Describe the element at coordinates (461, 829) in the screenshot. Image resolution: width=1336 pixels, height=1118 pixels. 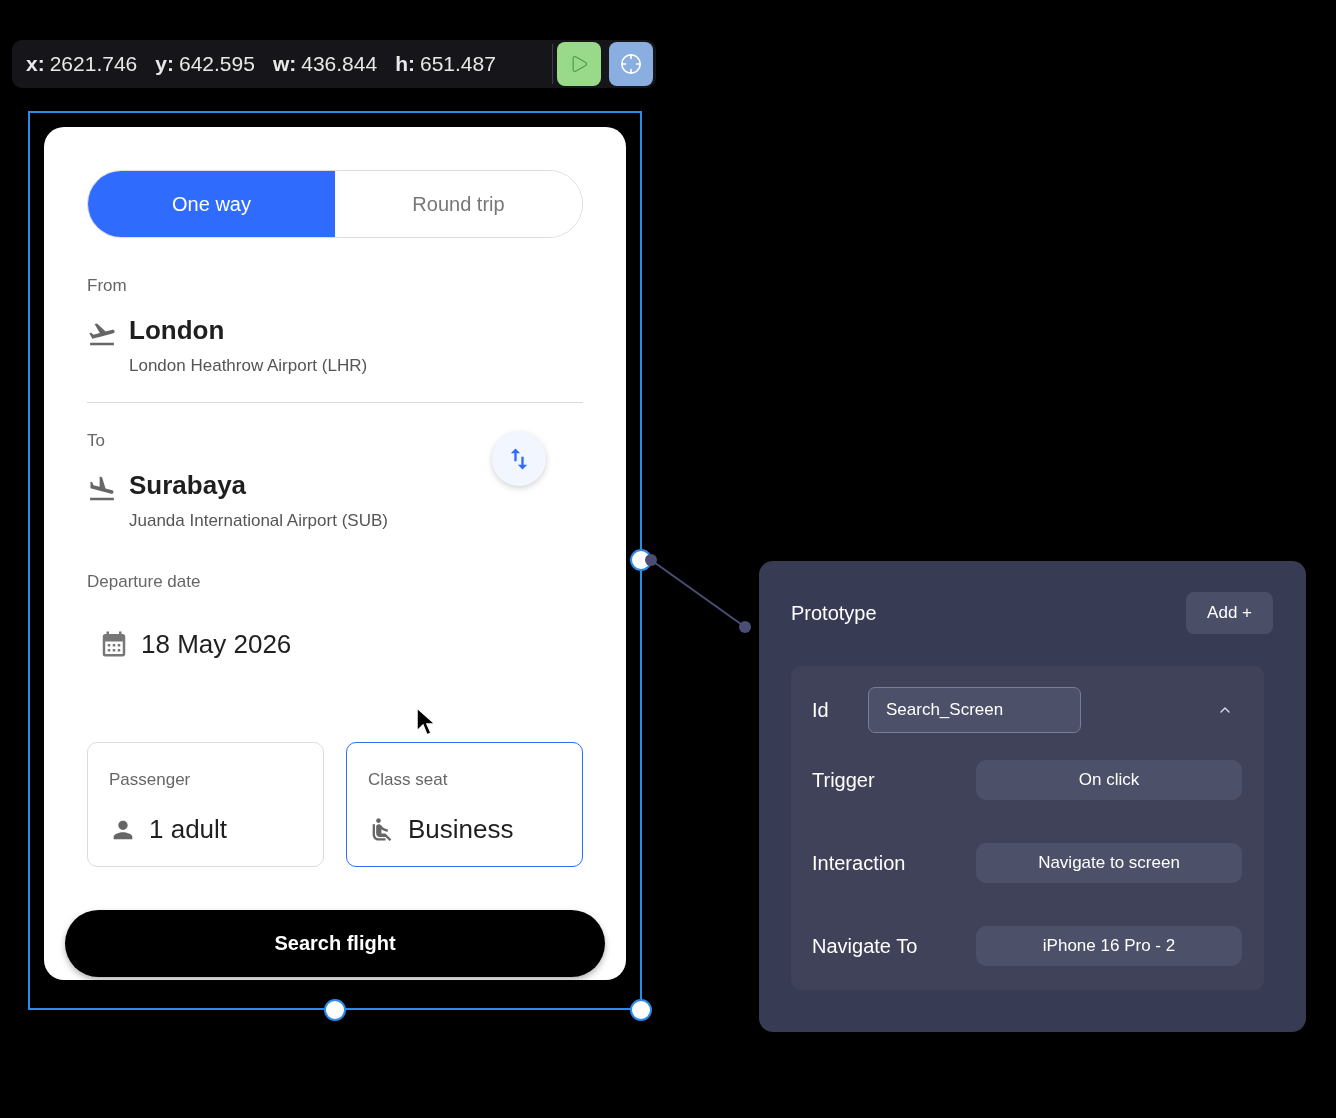
I see `option-value: Business` at that location.